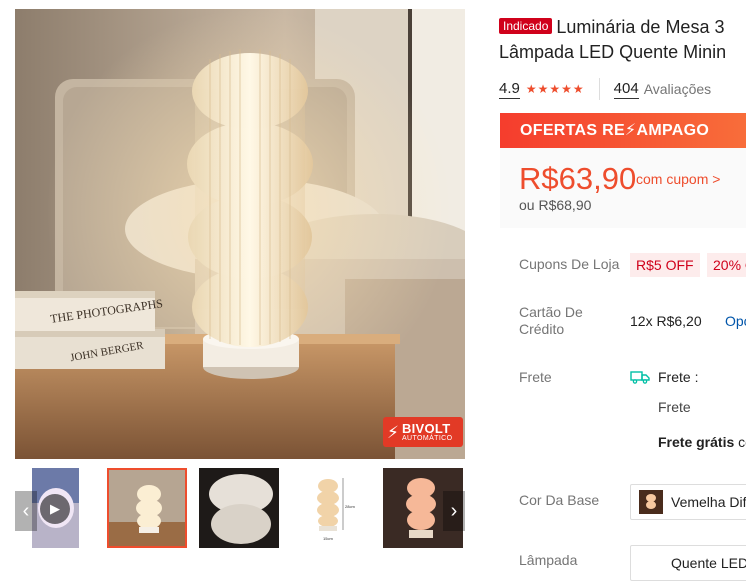 The height and width of the screenshot is (581, 746). I want to click on coupon-price-link: com cupom >, so click(678, 179).